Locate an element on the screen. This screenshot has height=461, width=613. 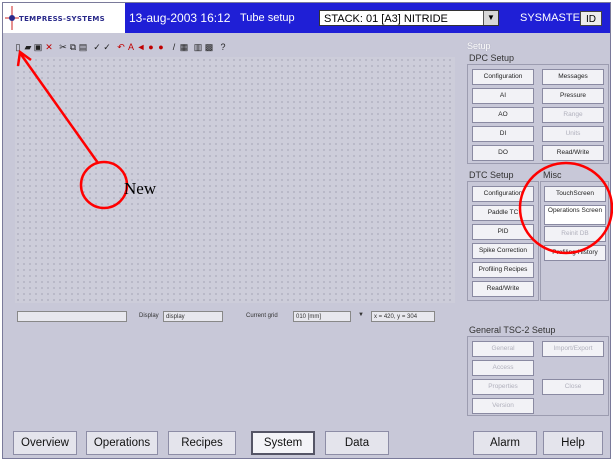
dtc-profiling-recipes-button: Profiling Recipes is located at coordinates (503, 270).